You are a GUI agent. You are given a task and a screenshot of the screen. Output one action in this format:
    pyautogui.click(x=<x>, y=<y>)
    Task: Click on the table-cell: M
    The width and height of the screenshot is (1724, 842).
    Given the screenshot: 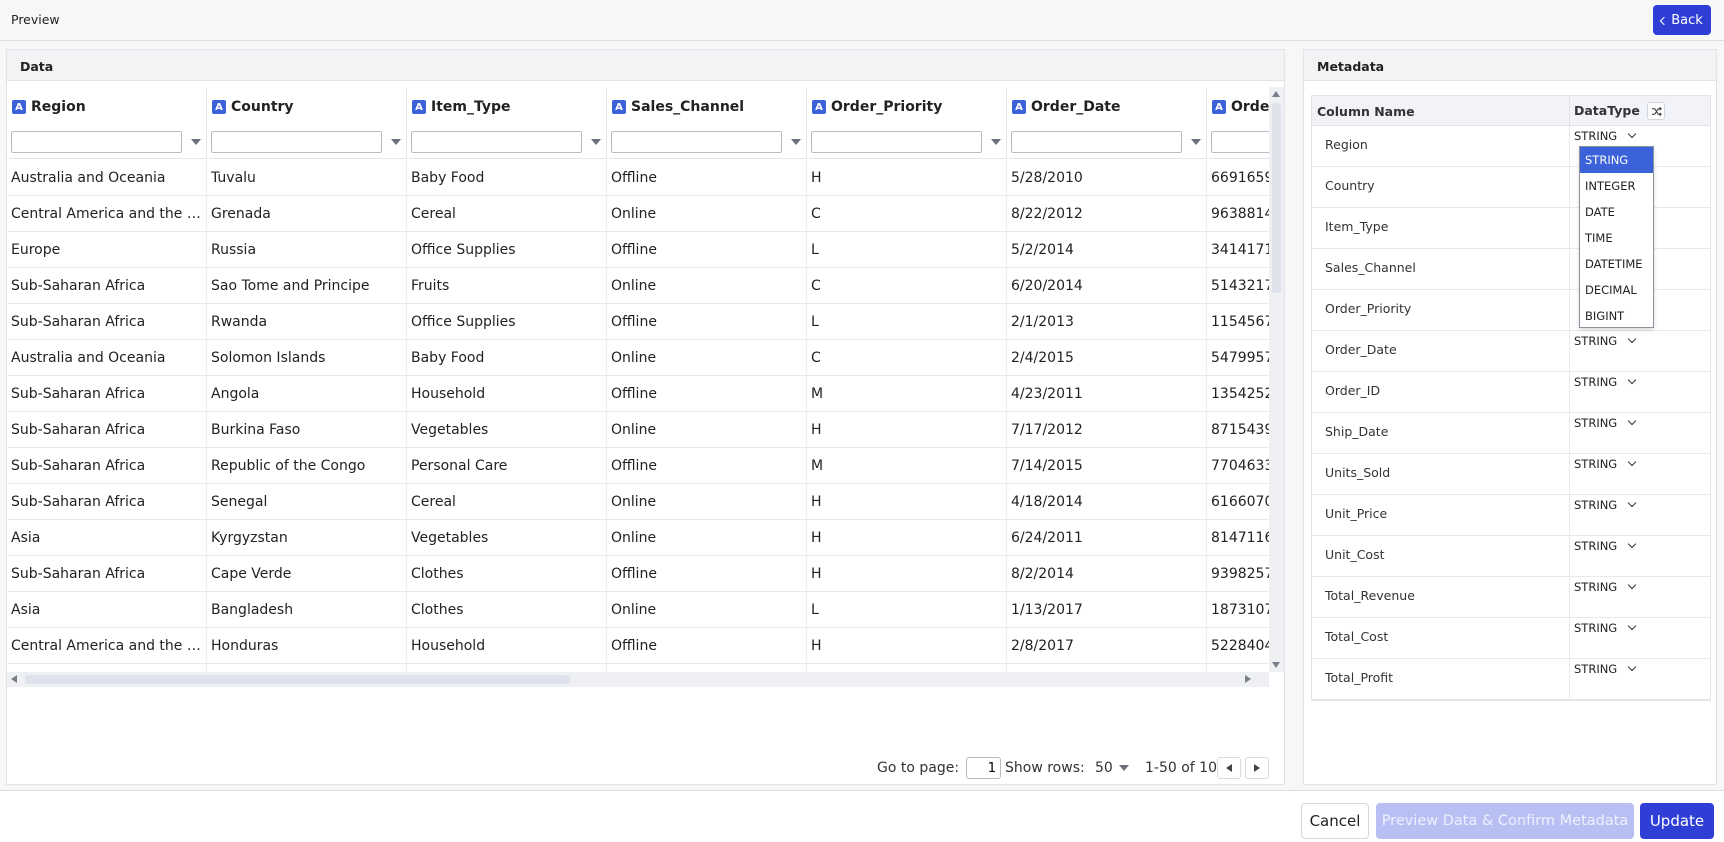 What is the action you would take?
    pyautogui.click(x=907, y=466)
    